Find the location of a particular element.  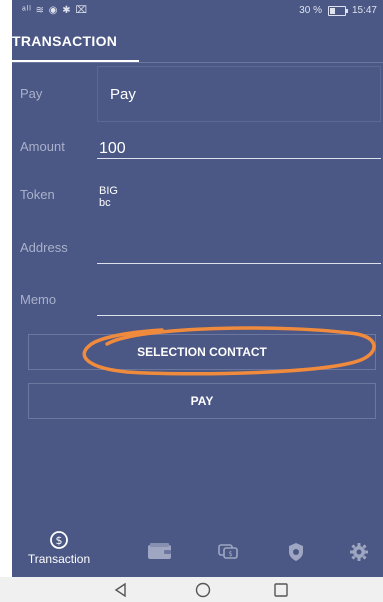

battery-percent: 30 % is located at coordinates (310, 10).